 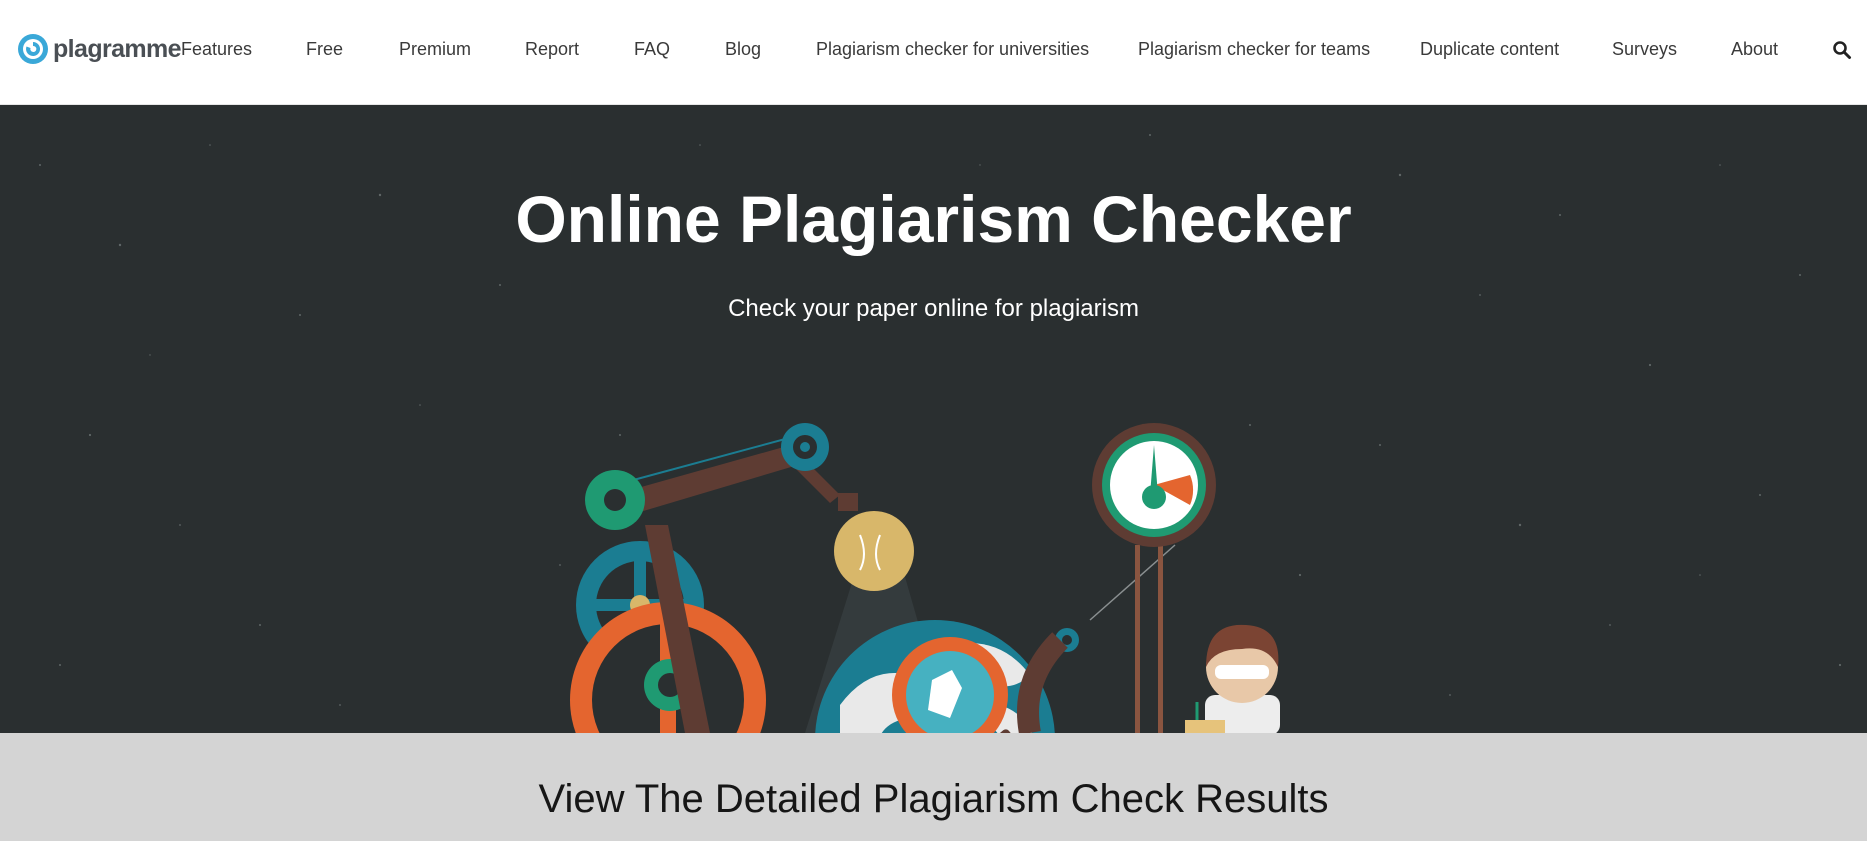 I want to click on top-gear-icon, so click(x=805, y=447).